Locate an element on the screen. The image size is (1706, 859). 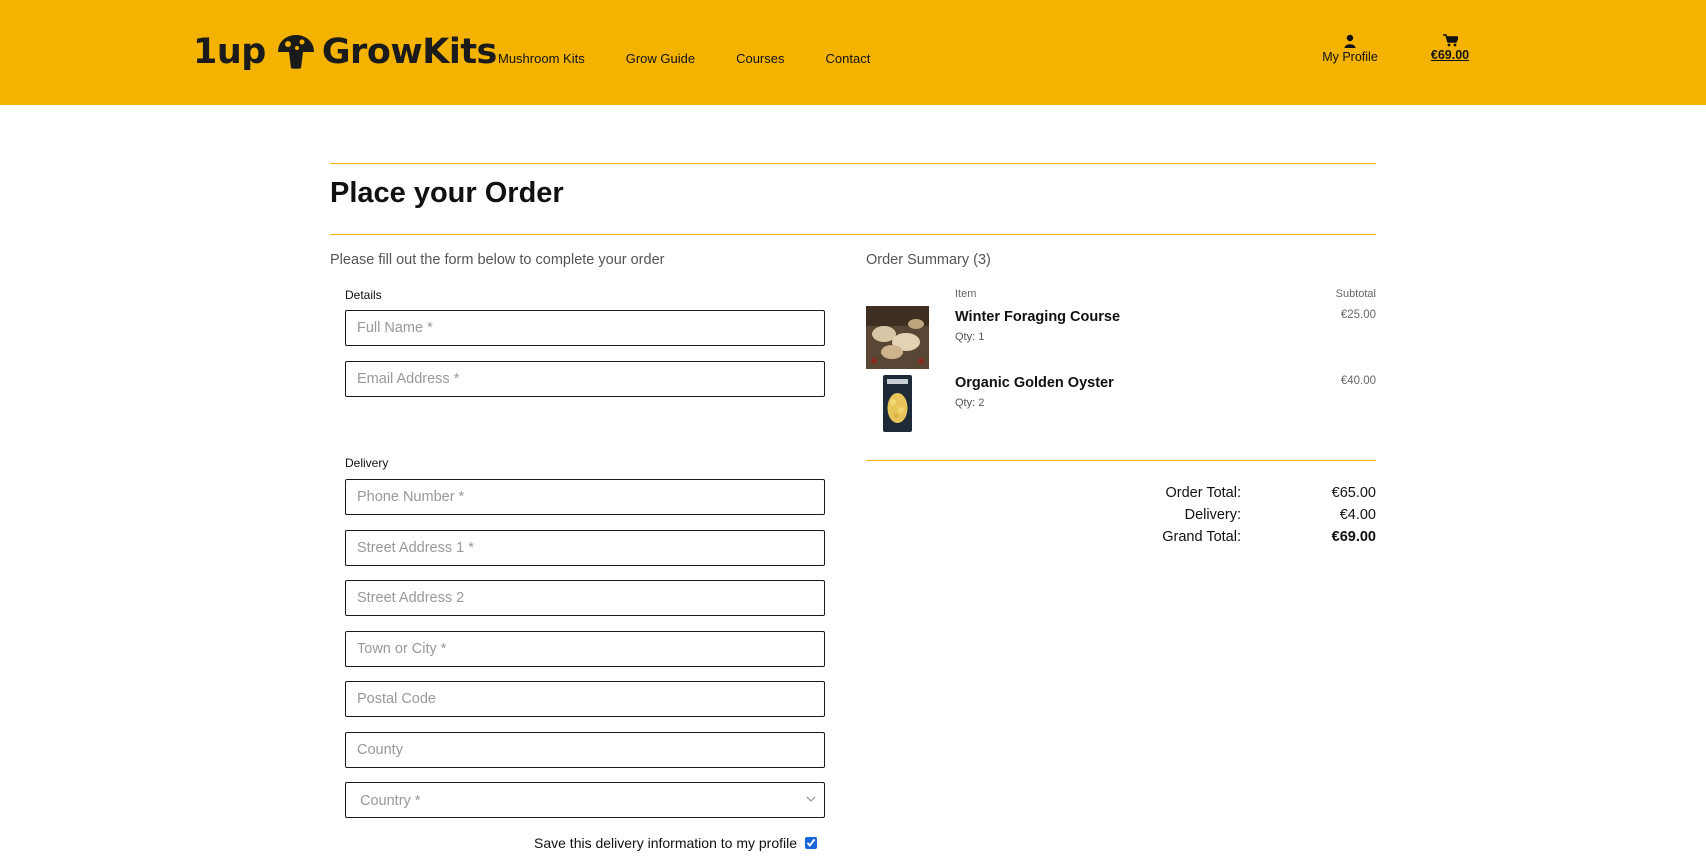
item-name: Winter Foraging Course is located at coordinates (1037, 317).